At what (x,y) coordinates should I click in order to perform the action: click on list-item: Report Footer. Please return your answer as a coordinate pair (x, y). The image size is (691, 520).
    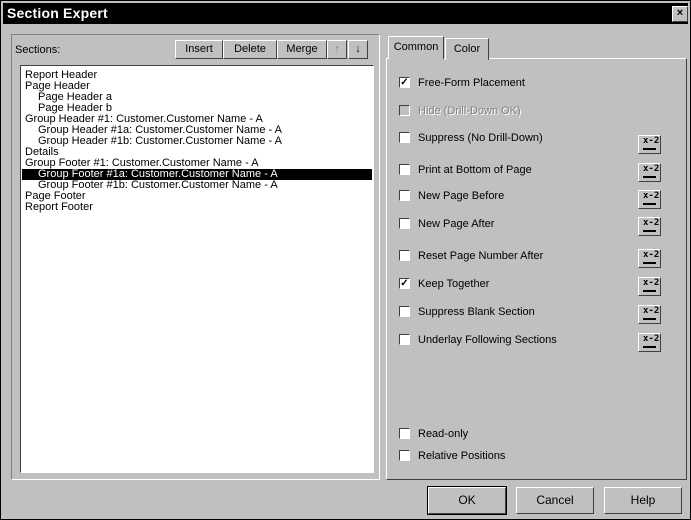
    Looking at the image, I should click on (59, 207).